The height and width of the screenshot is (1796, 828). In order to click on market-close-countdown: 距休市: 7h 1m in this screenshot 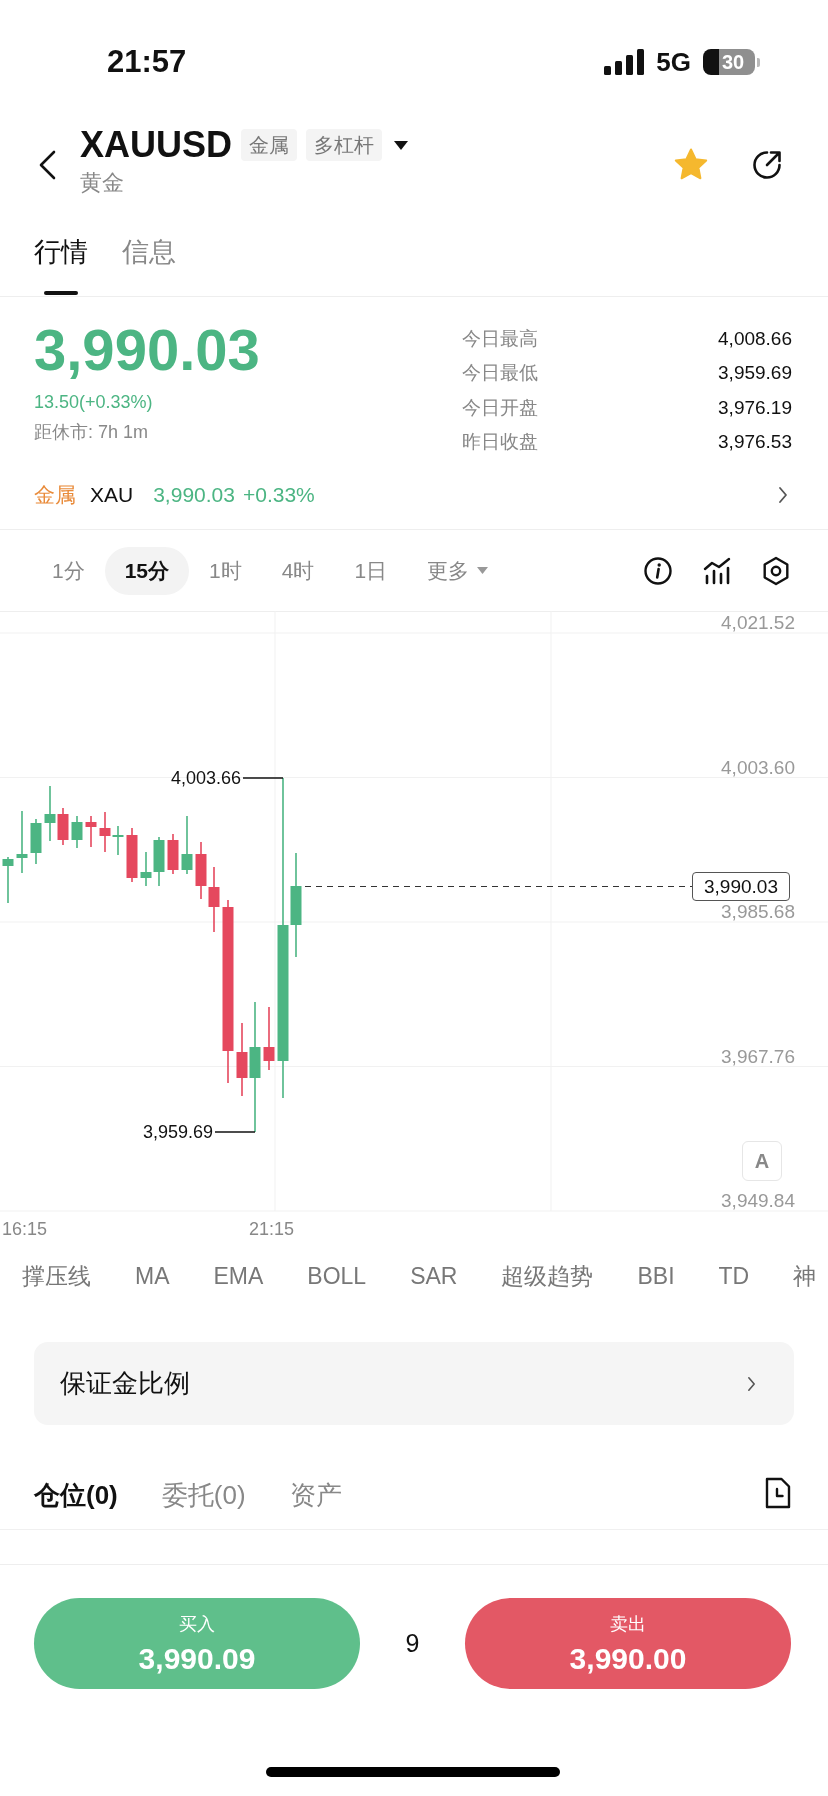, I will do `click(92, 432)`.